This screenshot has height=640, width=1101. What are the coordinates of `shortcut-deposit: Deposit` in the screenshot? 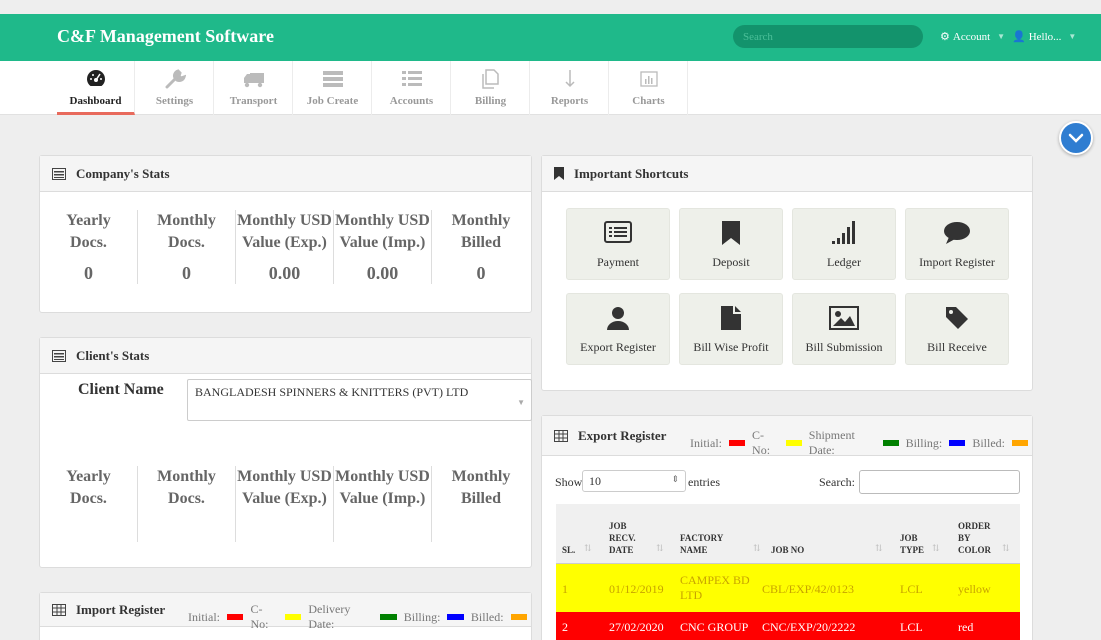 It's located at (731, 244).